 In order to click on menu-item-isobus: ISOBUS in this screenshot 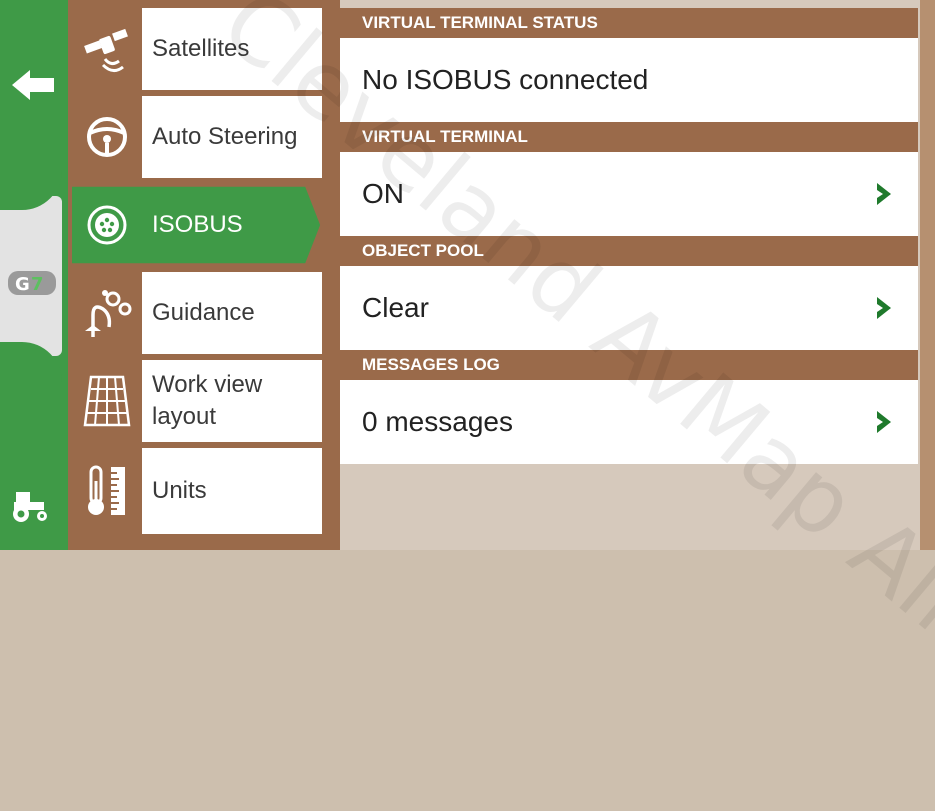, I will do `click(206, 225)`.